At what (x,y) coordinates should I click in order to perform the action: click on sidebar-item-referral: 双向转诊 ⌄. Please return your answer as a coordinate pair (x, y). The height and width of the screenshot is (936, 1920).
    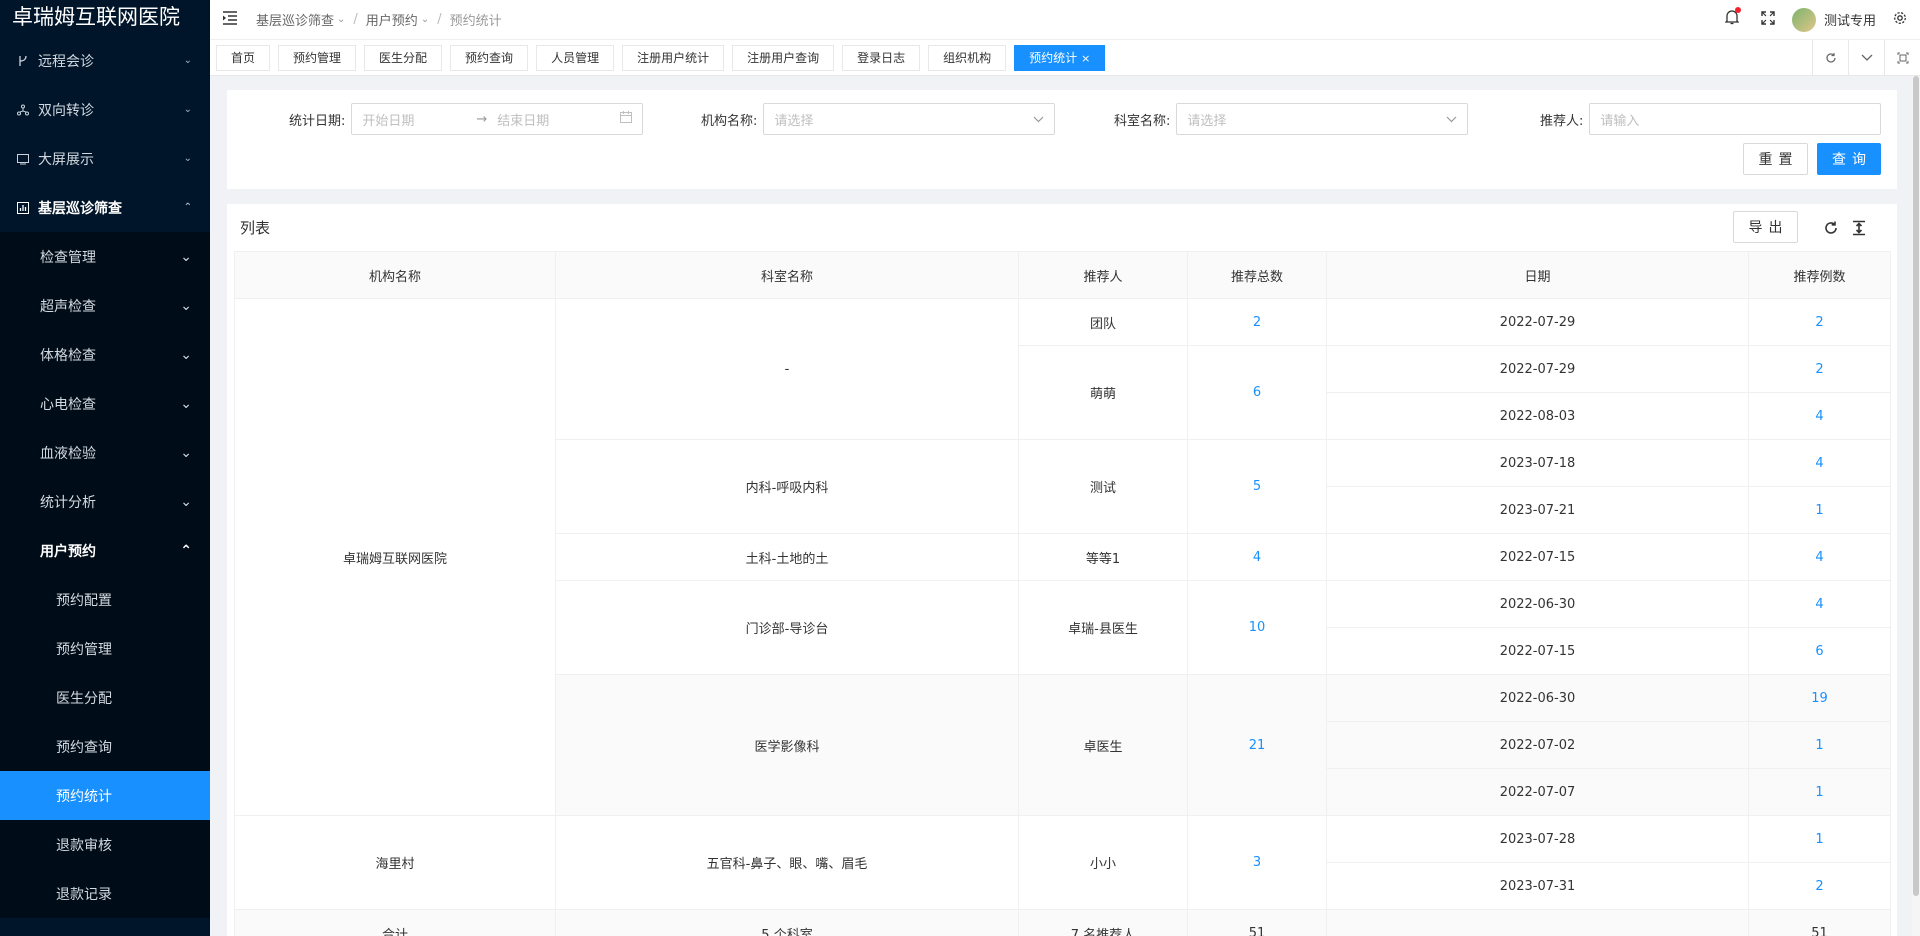
    Looking at the image, I should click on (105, 109).